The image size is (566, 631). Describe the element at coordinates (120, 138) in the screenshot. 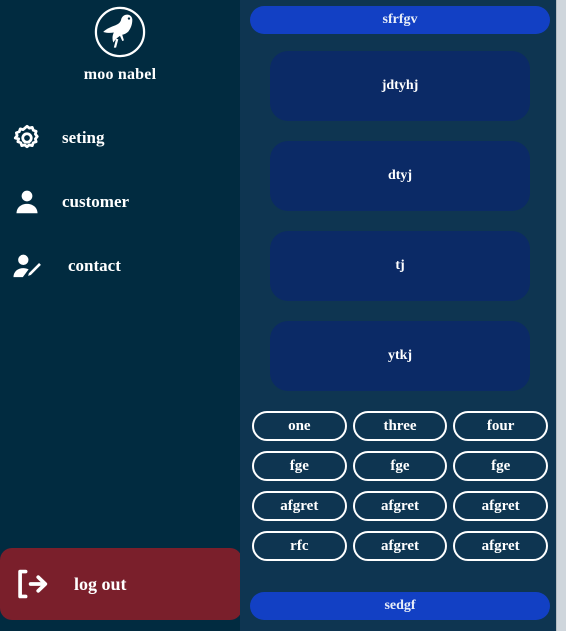

I see `sidebar-item-seting: seting` at that location.